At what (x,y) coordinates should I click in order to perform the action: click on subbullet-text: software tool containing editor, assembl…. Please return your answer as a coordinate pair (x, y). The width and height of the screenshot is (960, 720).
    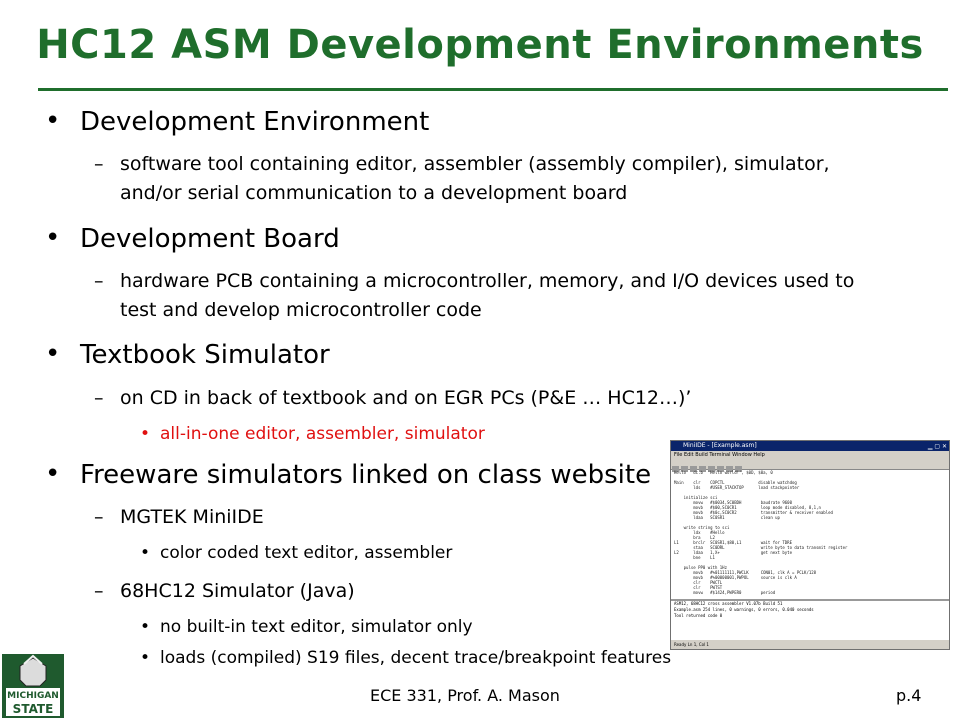
    Looking at the image, I should click on (475, 178).